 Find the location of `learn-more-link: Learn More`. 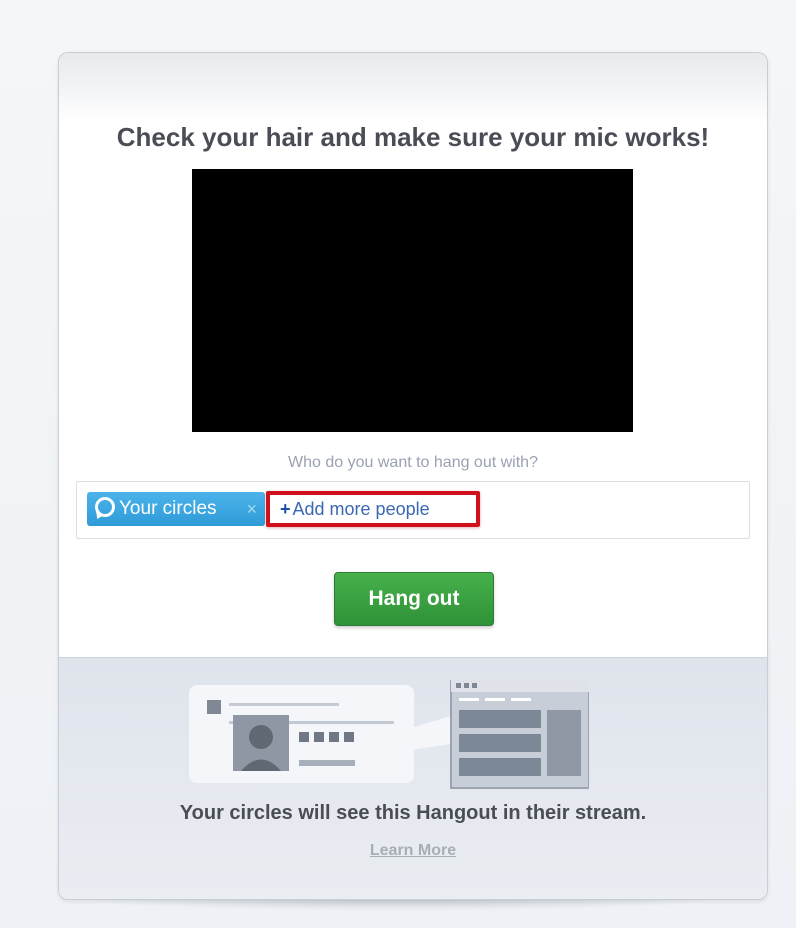

learn-more-link: Learn More is located at coordinates (413, 850).